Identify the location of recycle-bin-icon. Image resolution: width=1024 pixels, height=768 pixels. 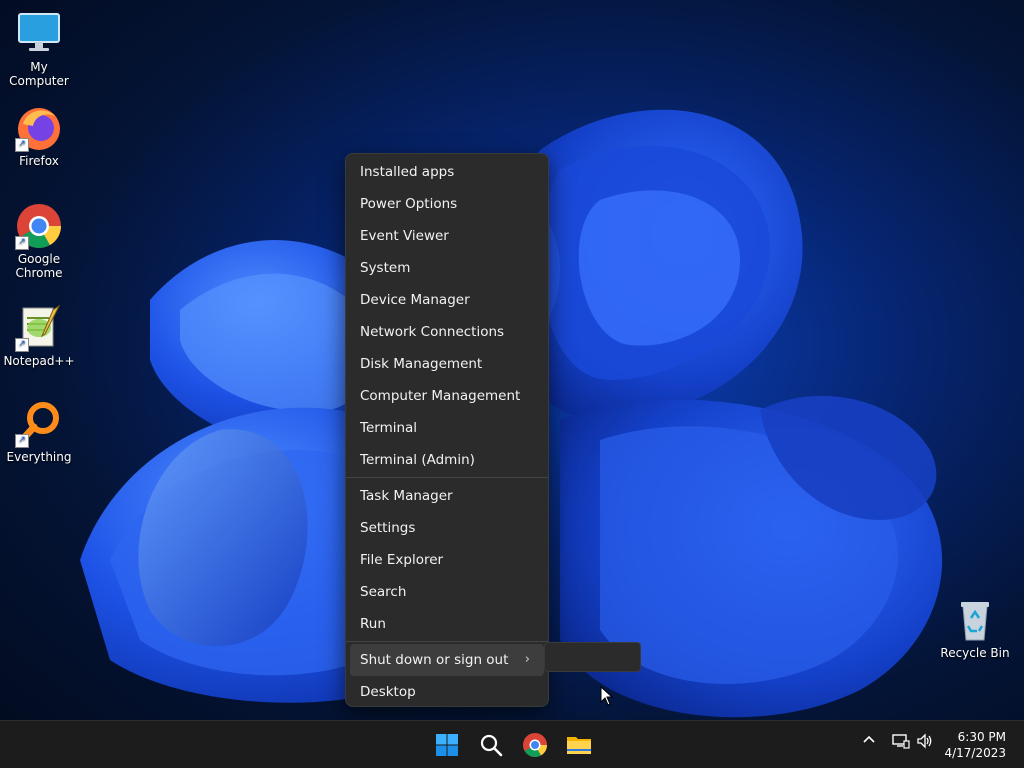
(975, 620).